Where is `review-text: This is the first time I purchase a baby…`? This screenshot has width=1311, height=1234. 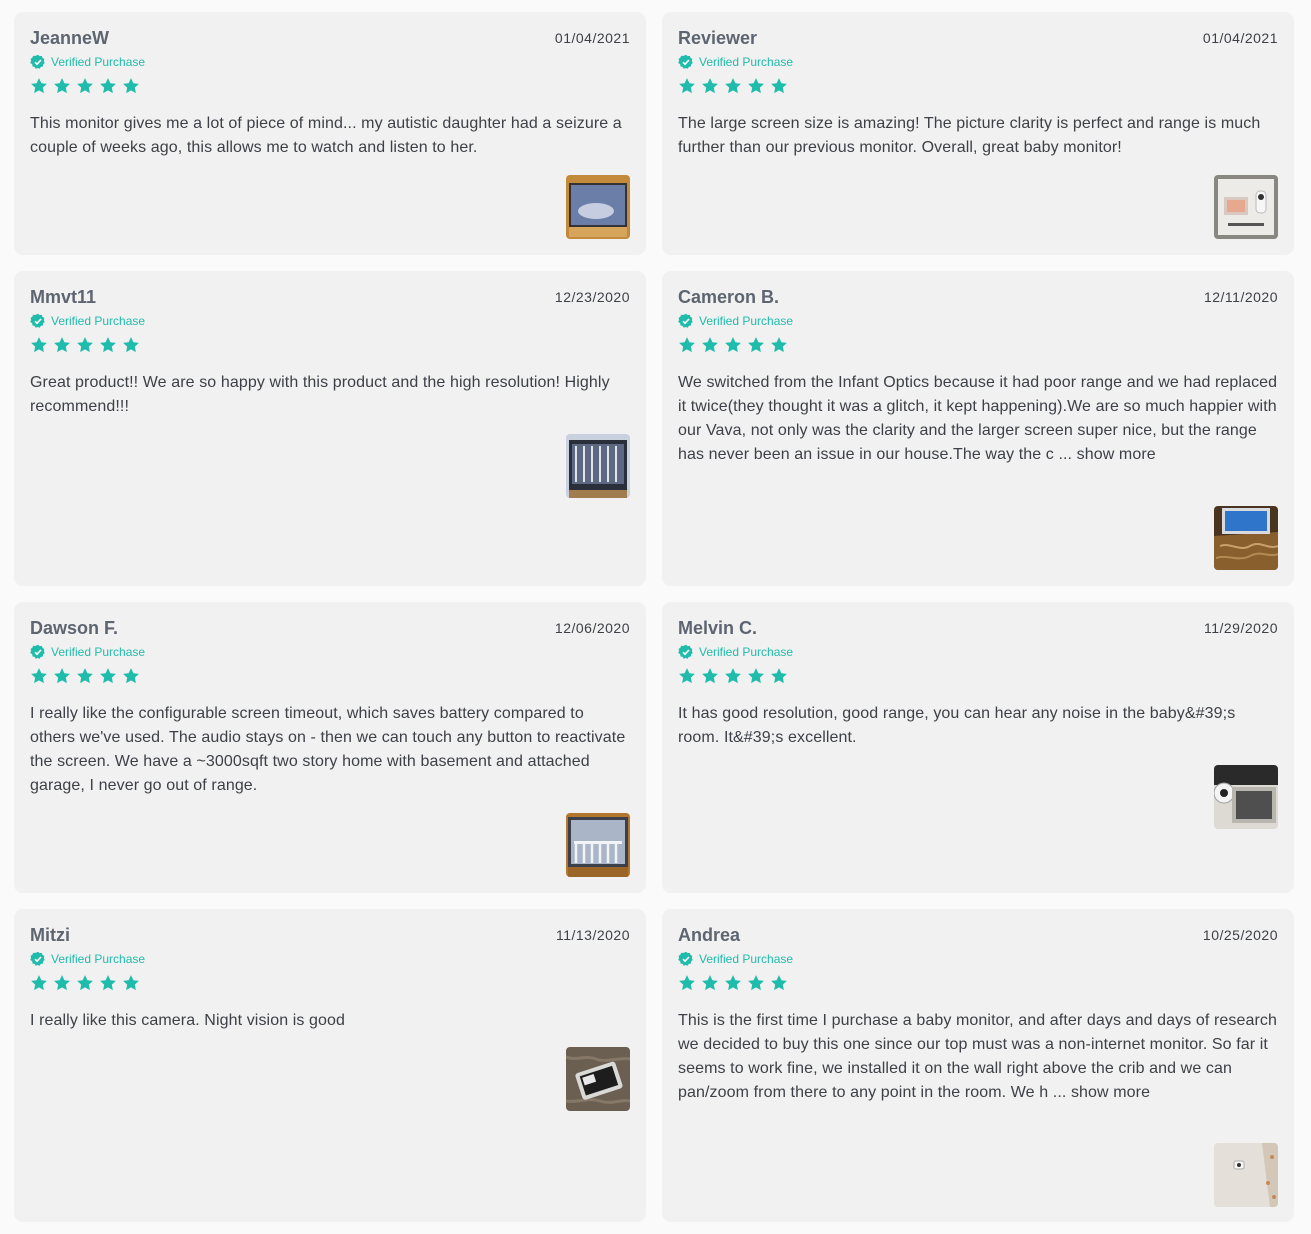
review-text: This is the first time I purchase a baby… is located at coordinates (978, 1056).